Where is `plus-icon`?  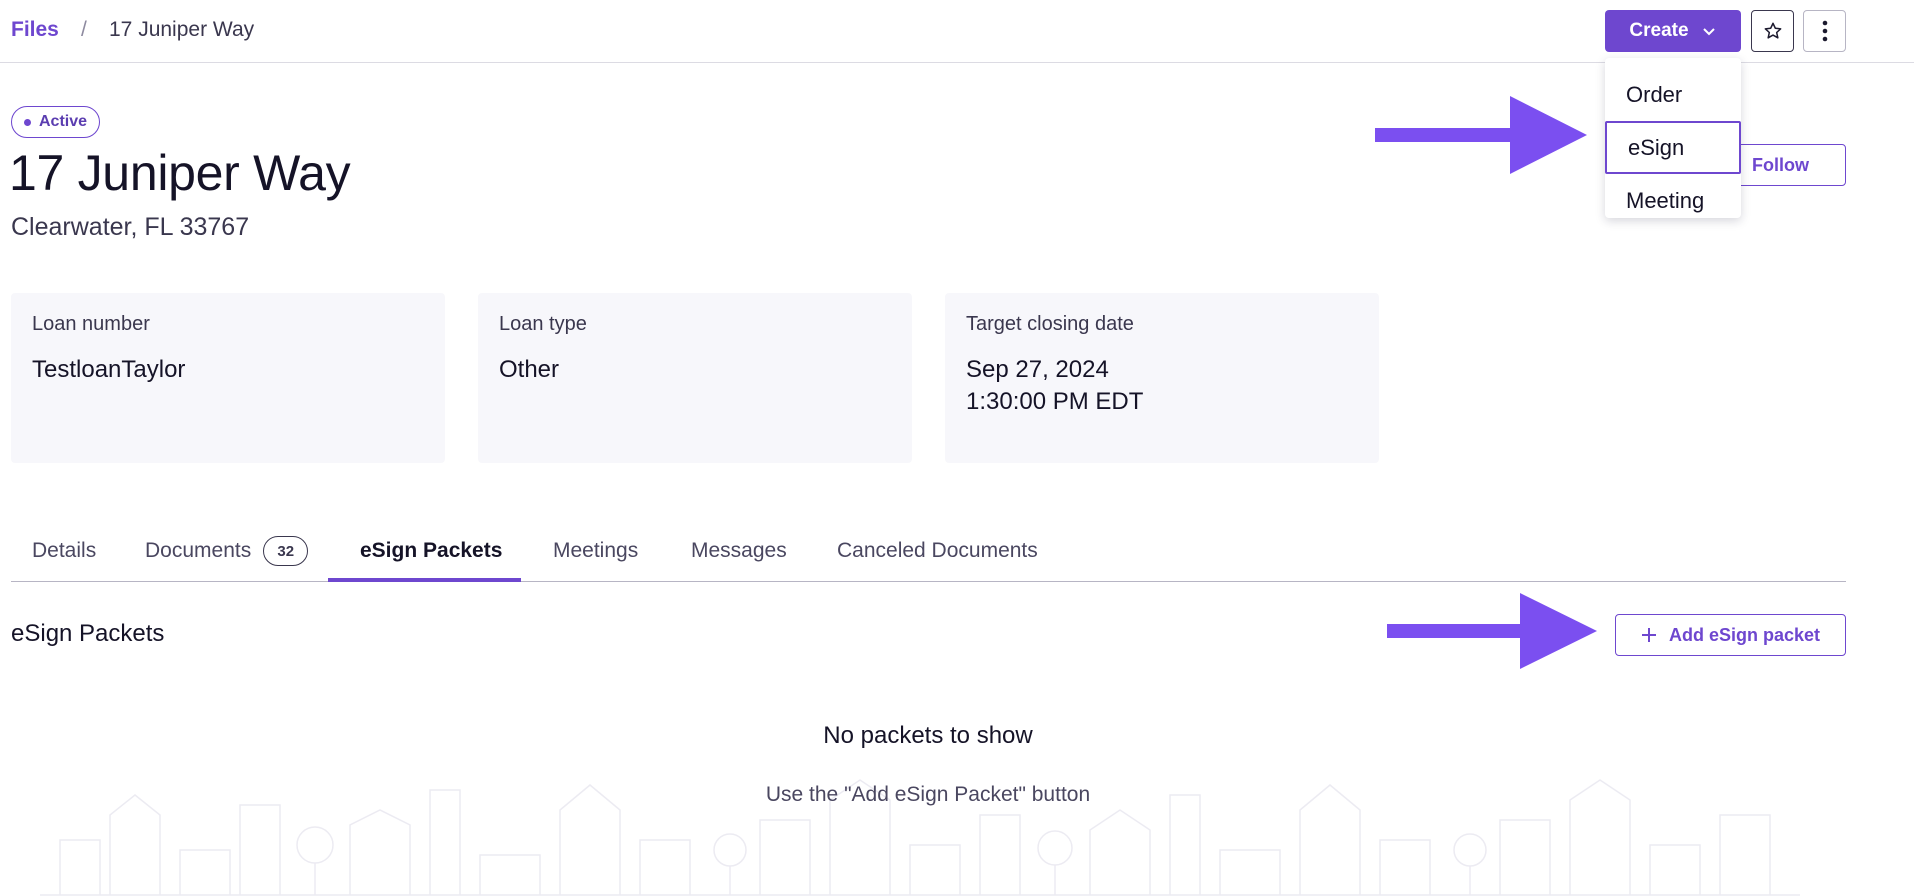 plus-icon is located at coordinates (1648, 635).